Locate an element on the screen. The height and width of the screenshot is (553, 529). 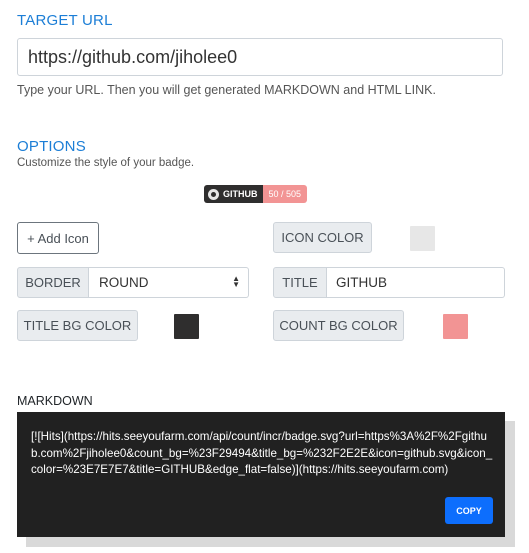
border-label: BORDER is located at coordinates (53, 282).